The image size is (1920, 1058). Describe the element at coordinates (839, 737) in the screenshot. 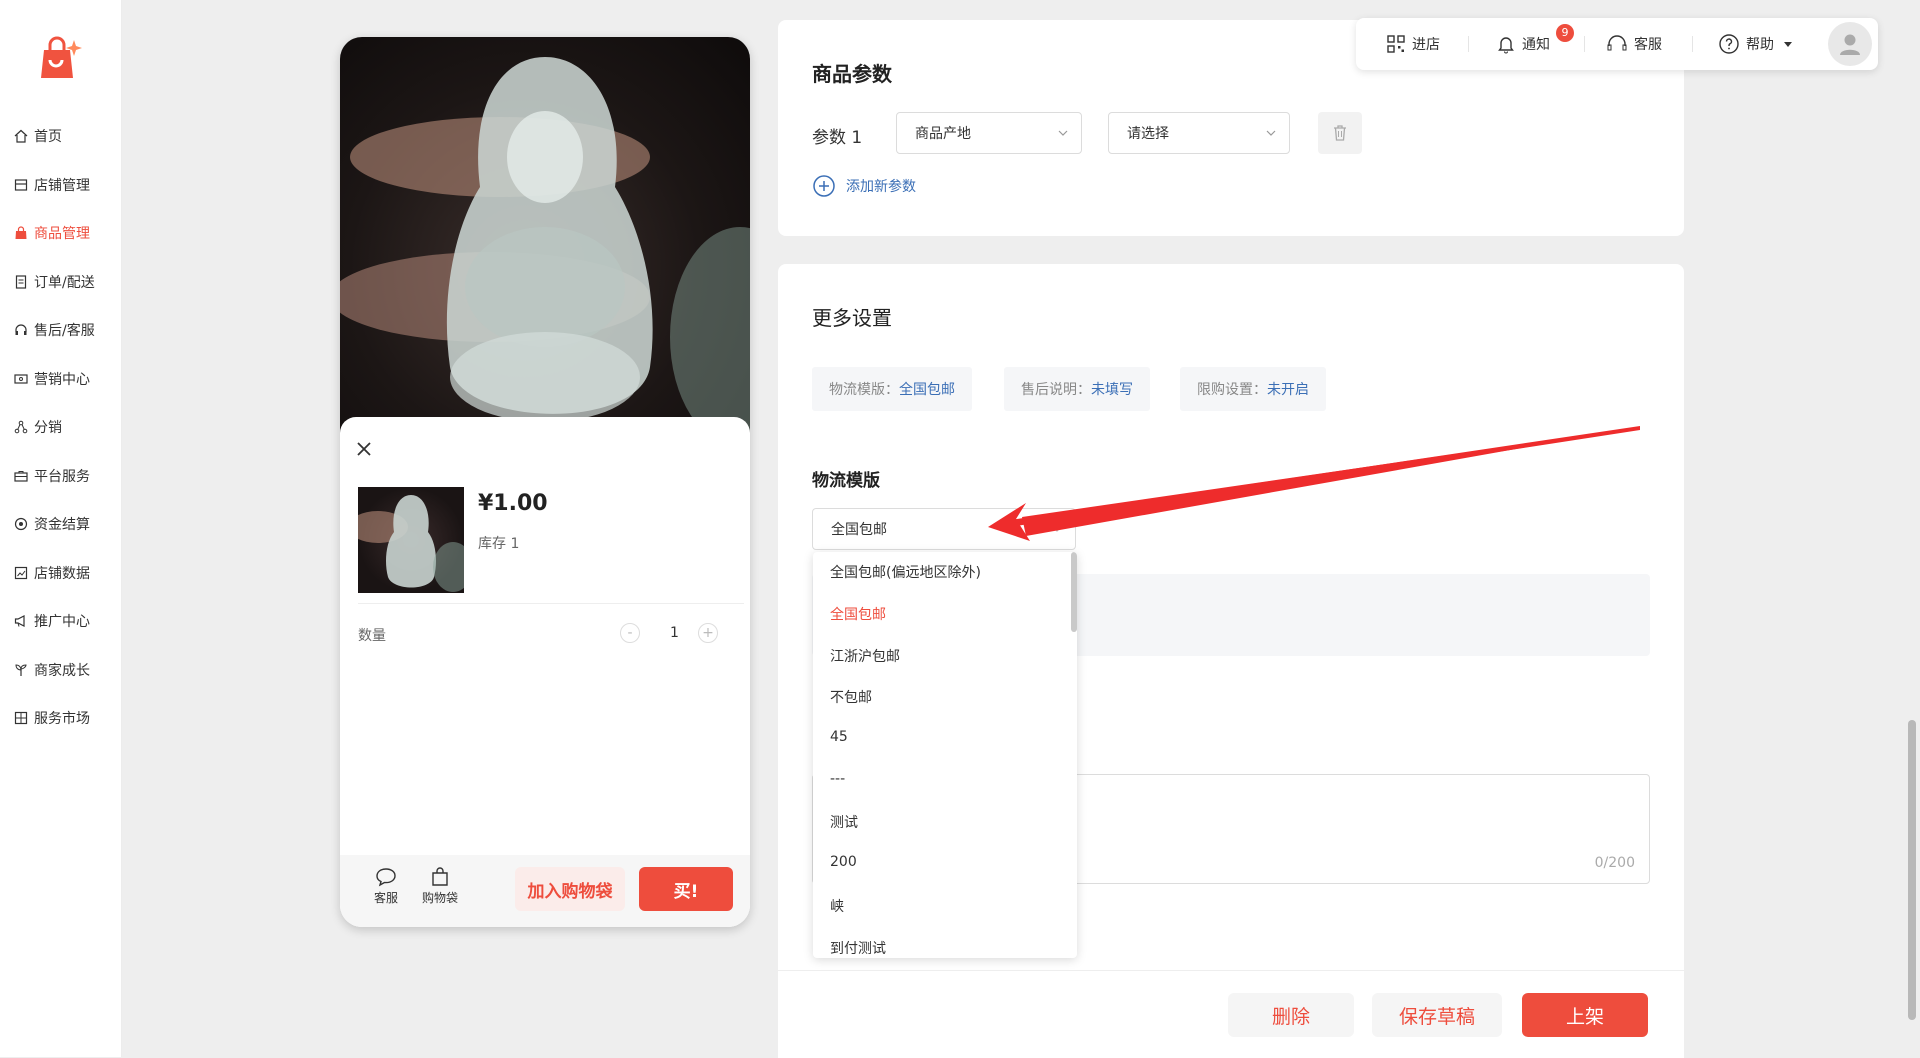

I see `dropdown-option: 45` at that location.